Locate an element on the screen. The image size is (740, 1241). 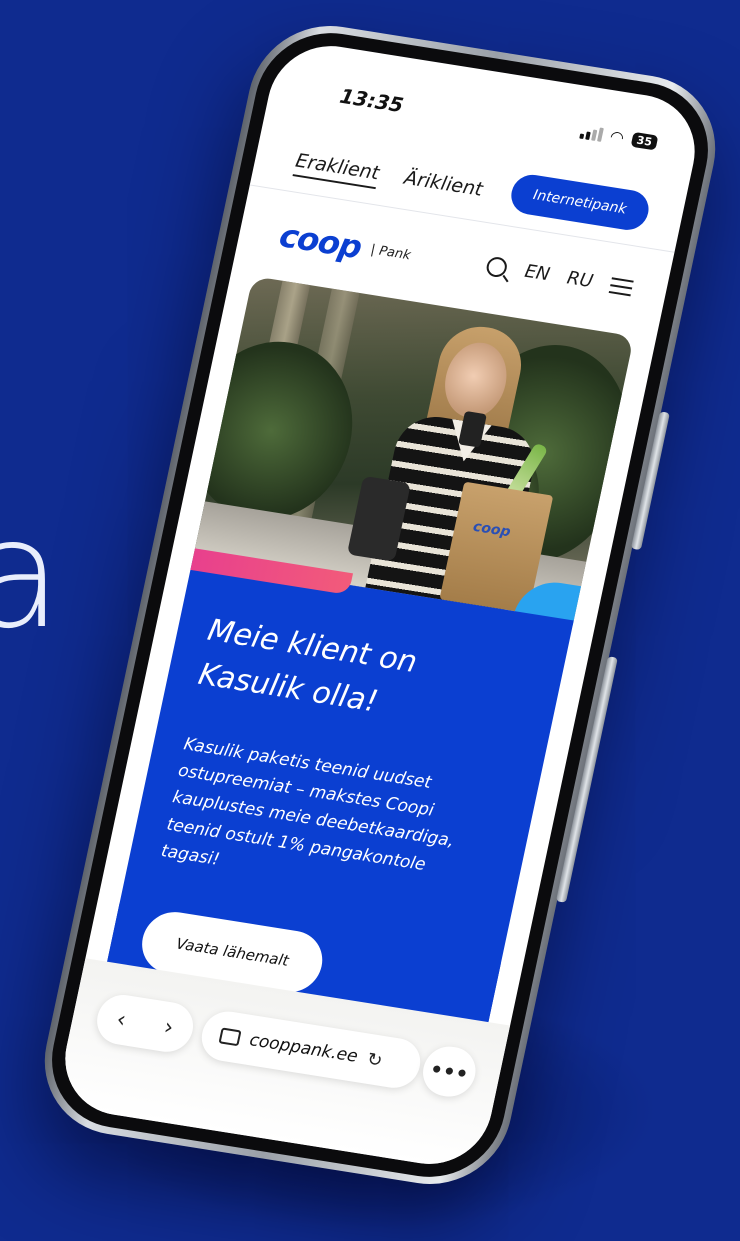
tab-eraklient: Eraklient is located at coordinates (337, 169).